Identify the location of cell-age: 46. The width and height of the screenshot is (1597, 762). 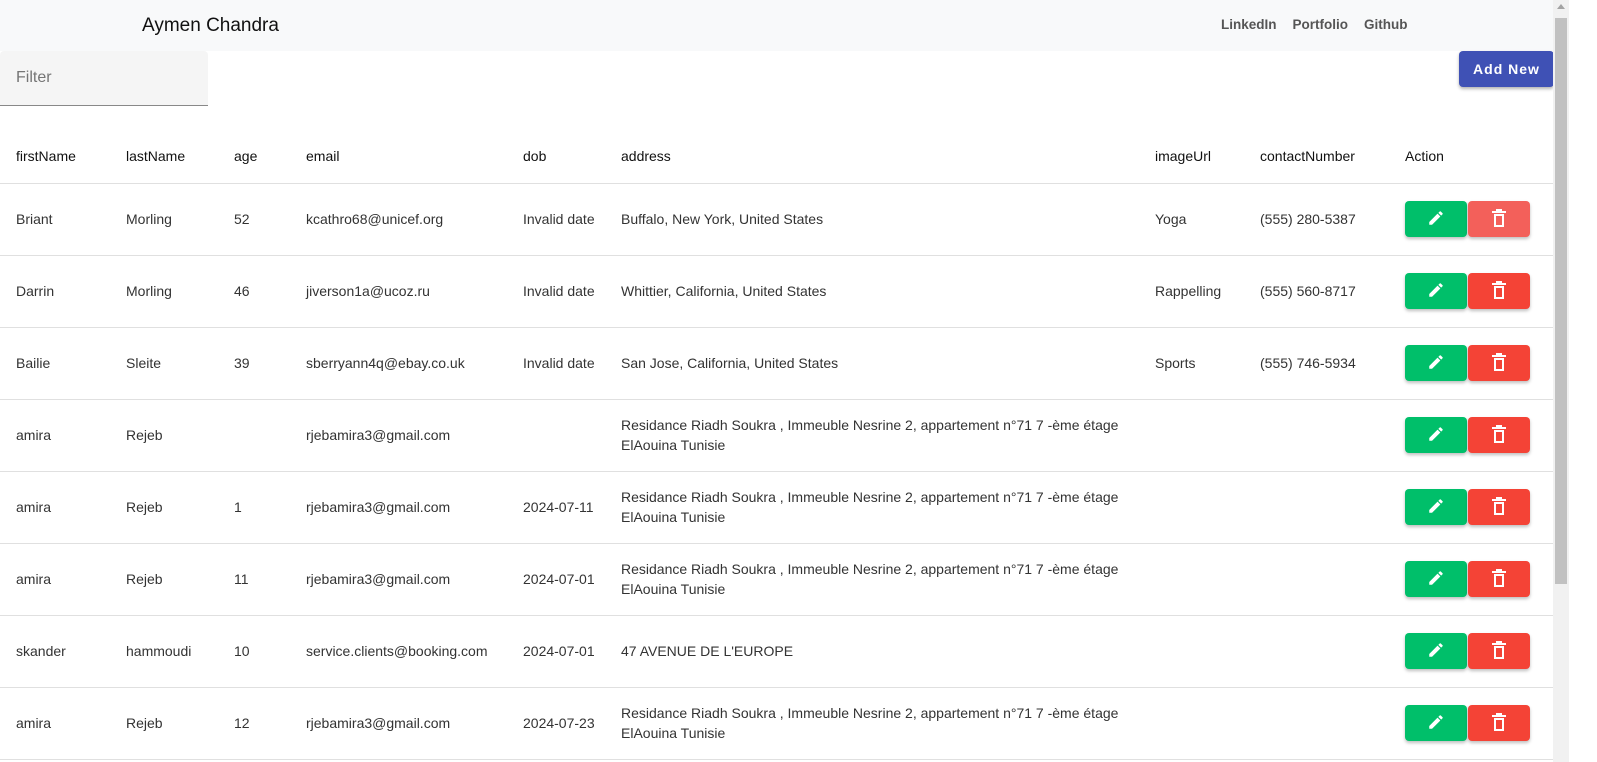
(270, 291).